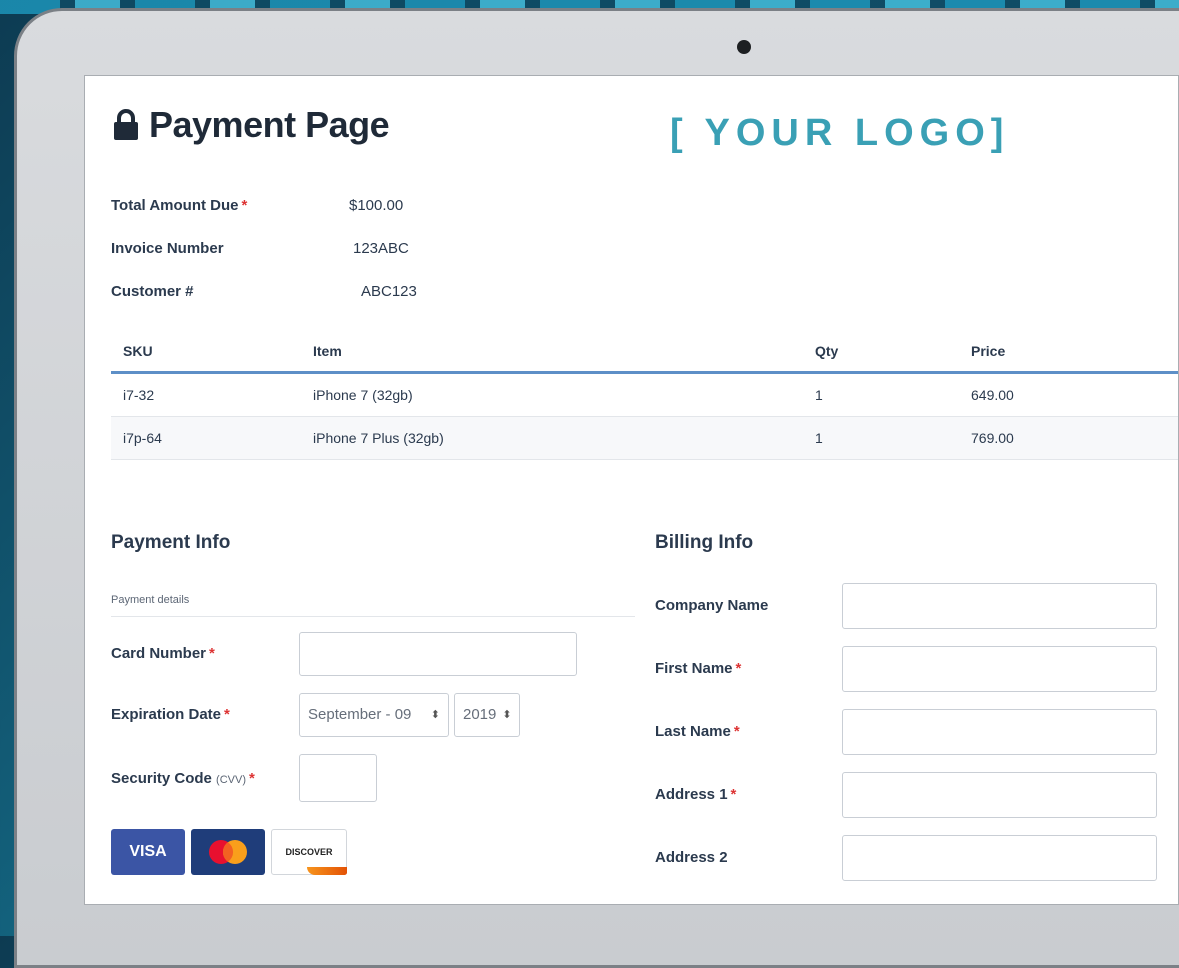  I want to click on last-name-label: Last Name *, so click(697, 731).